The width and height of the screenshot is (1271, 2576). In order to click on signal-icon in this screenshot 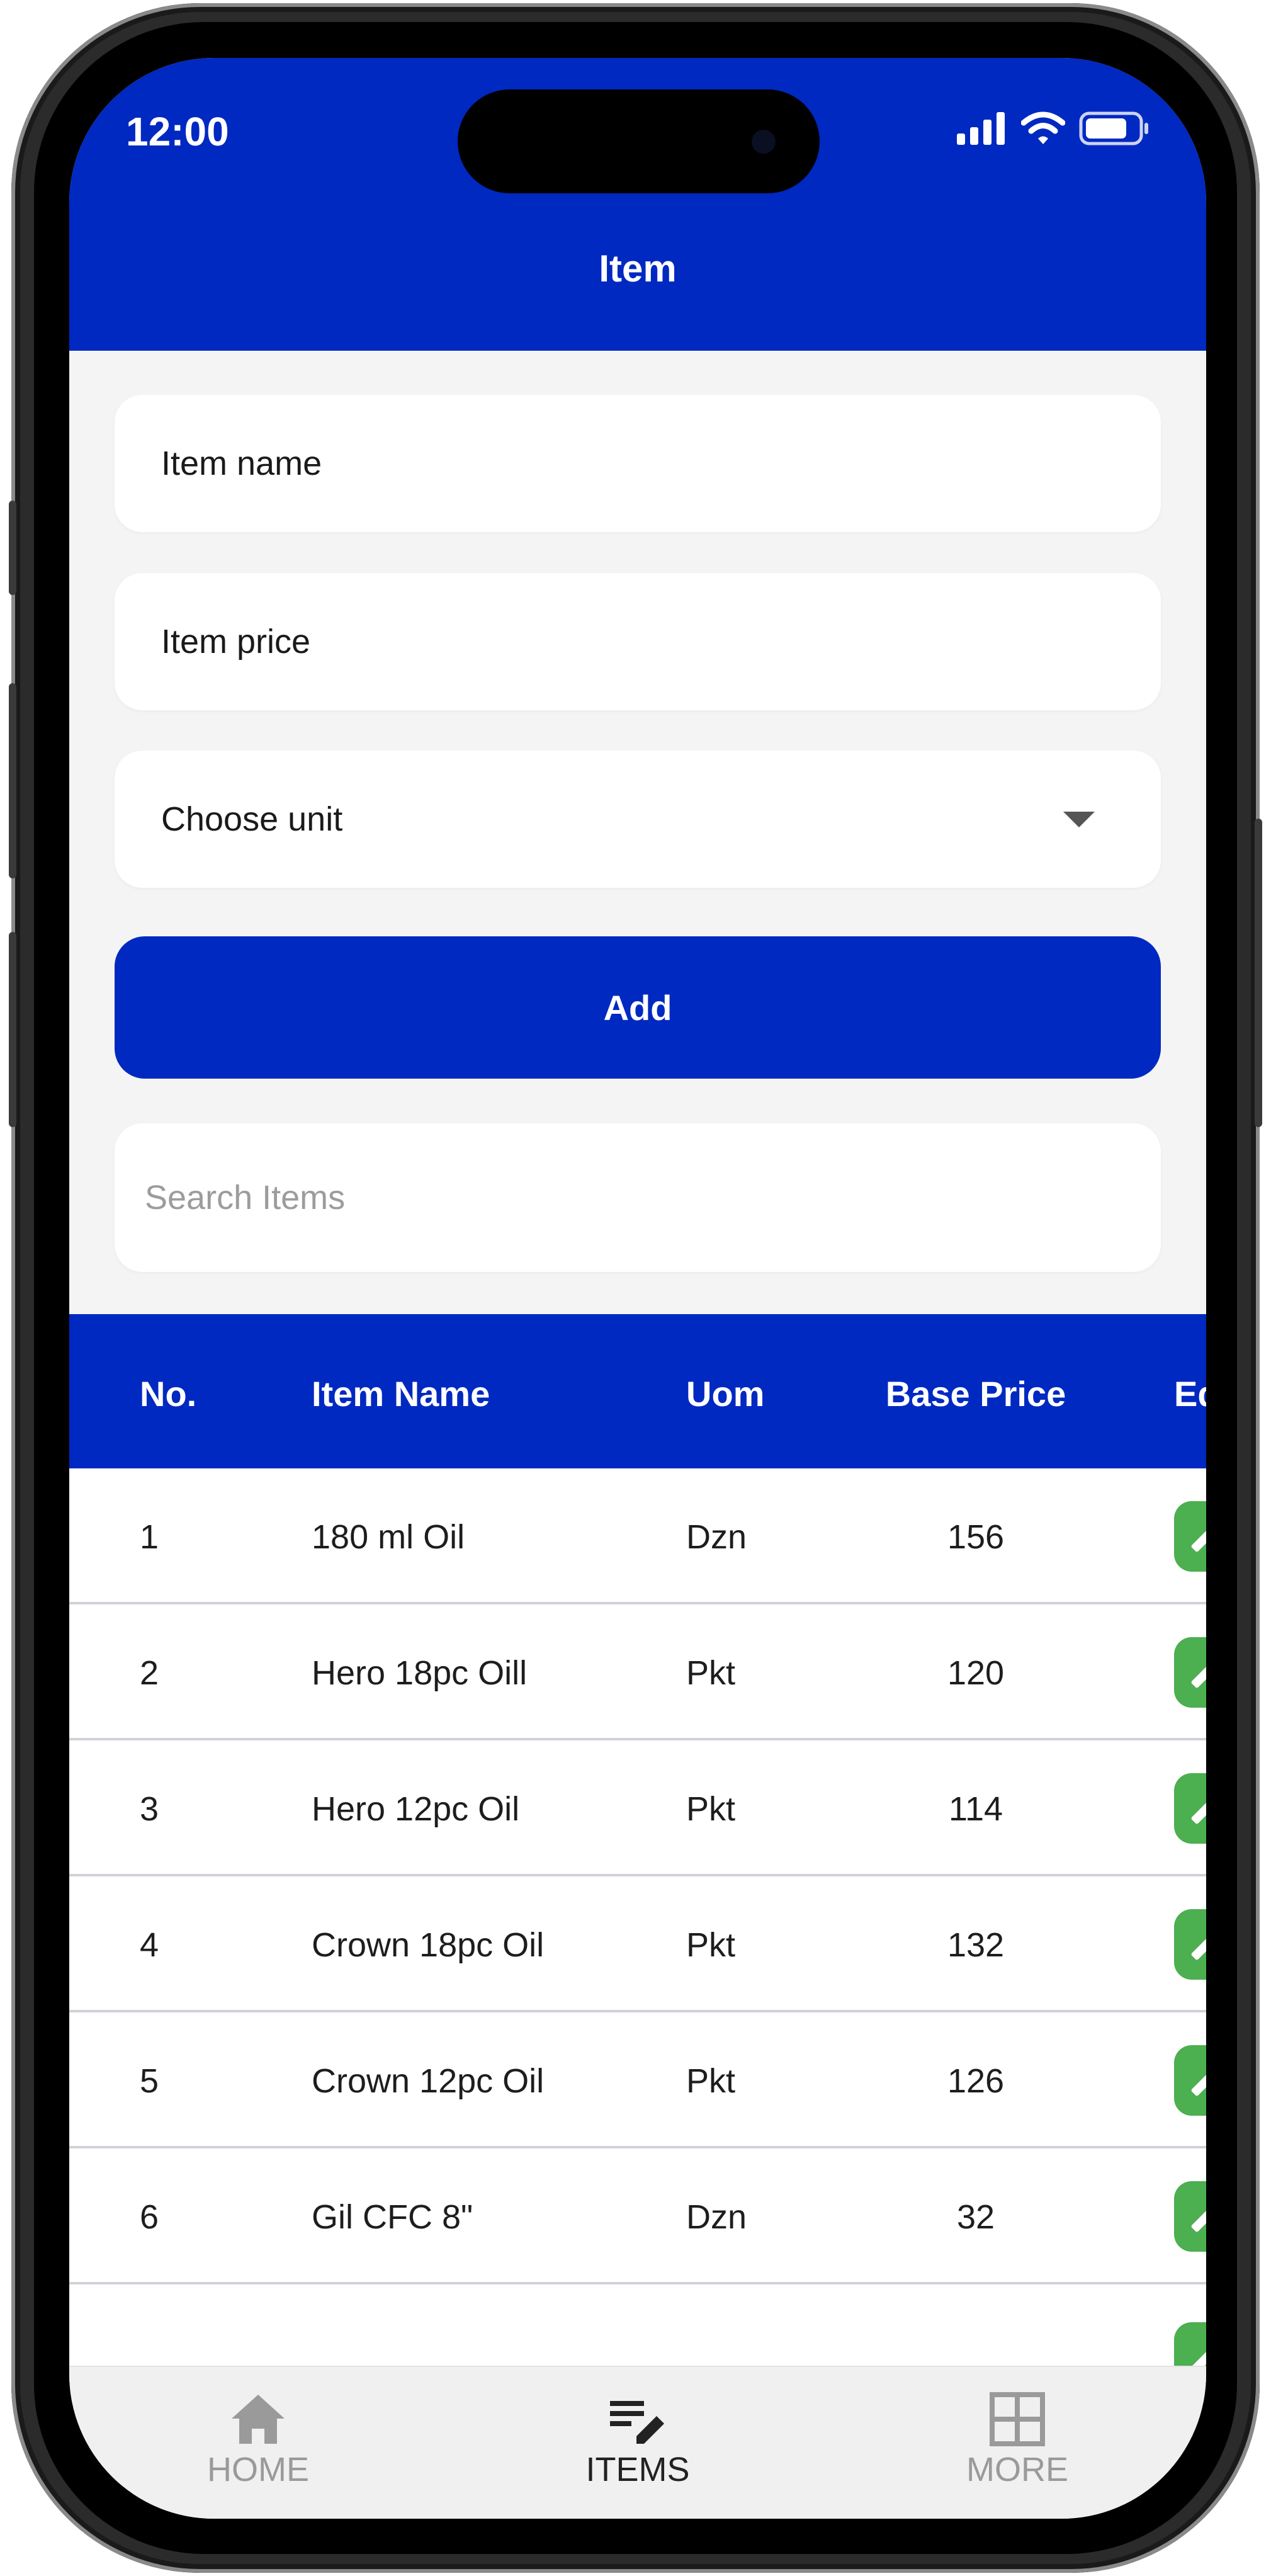, I will do `click(981, 128)`.